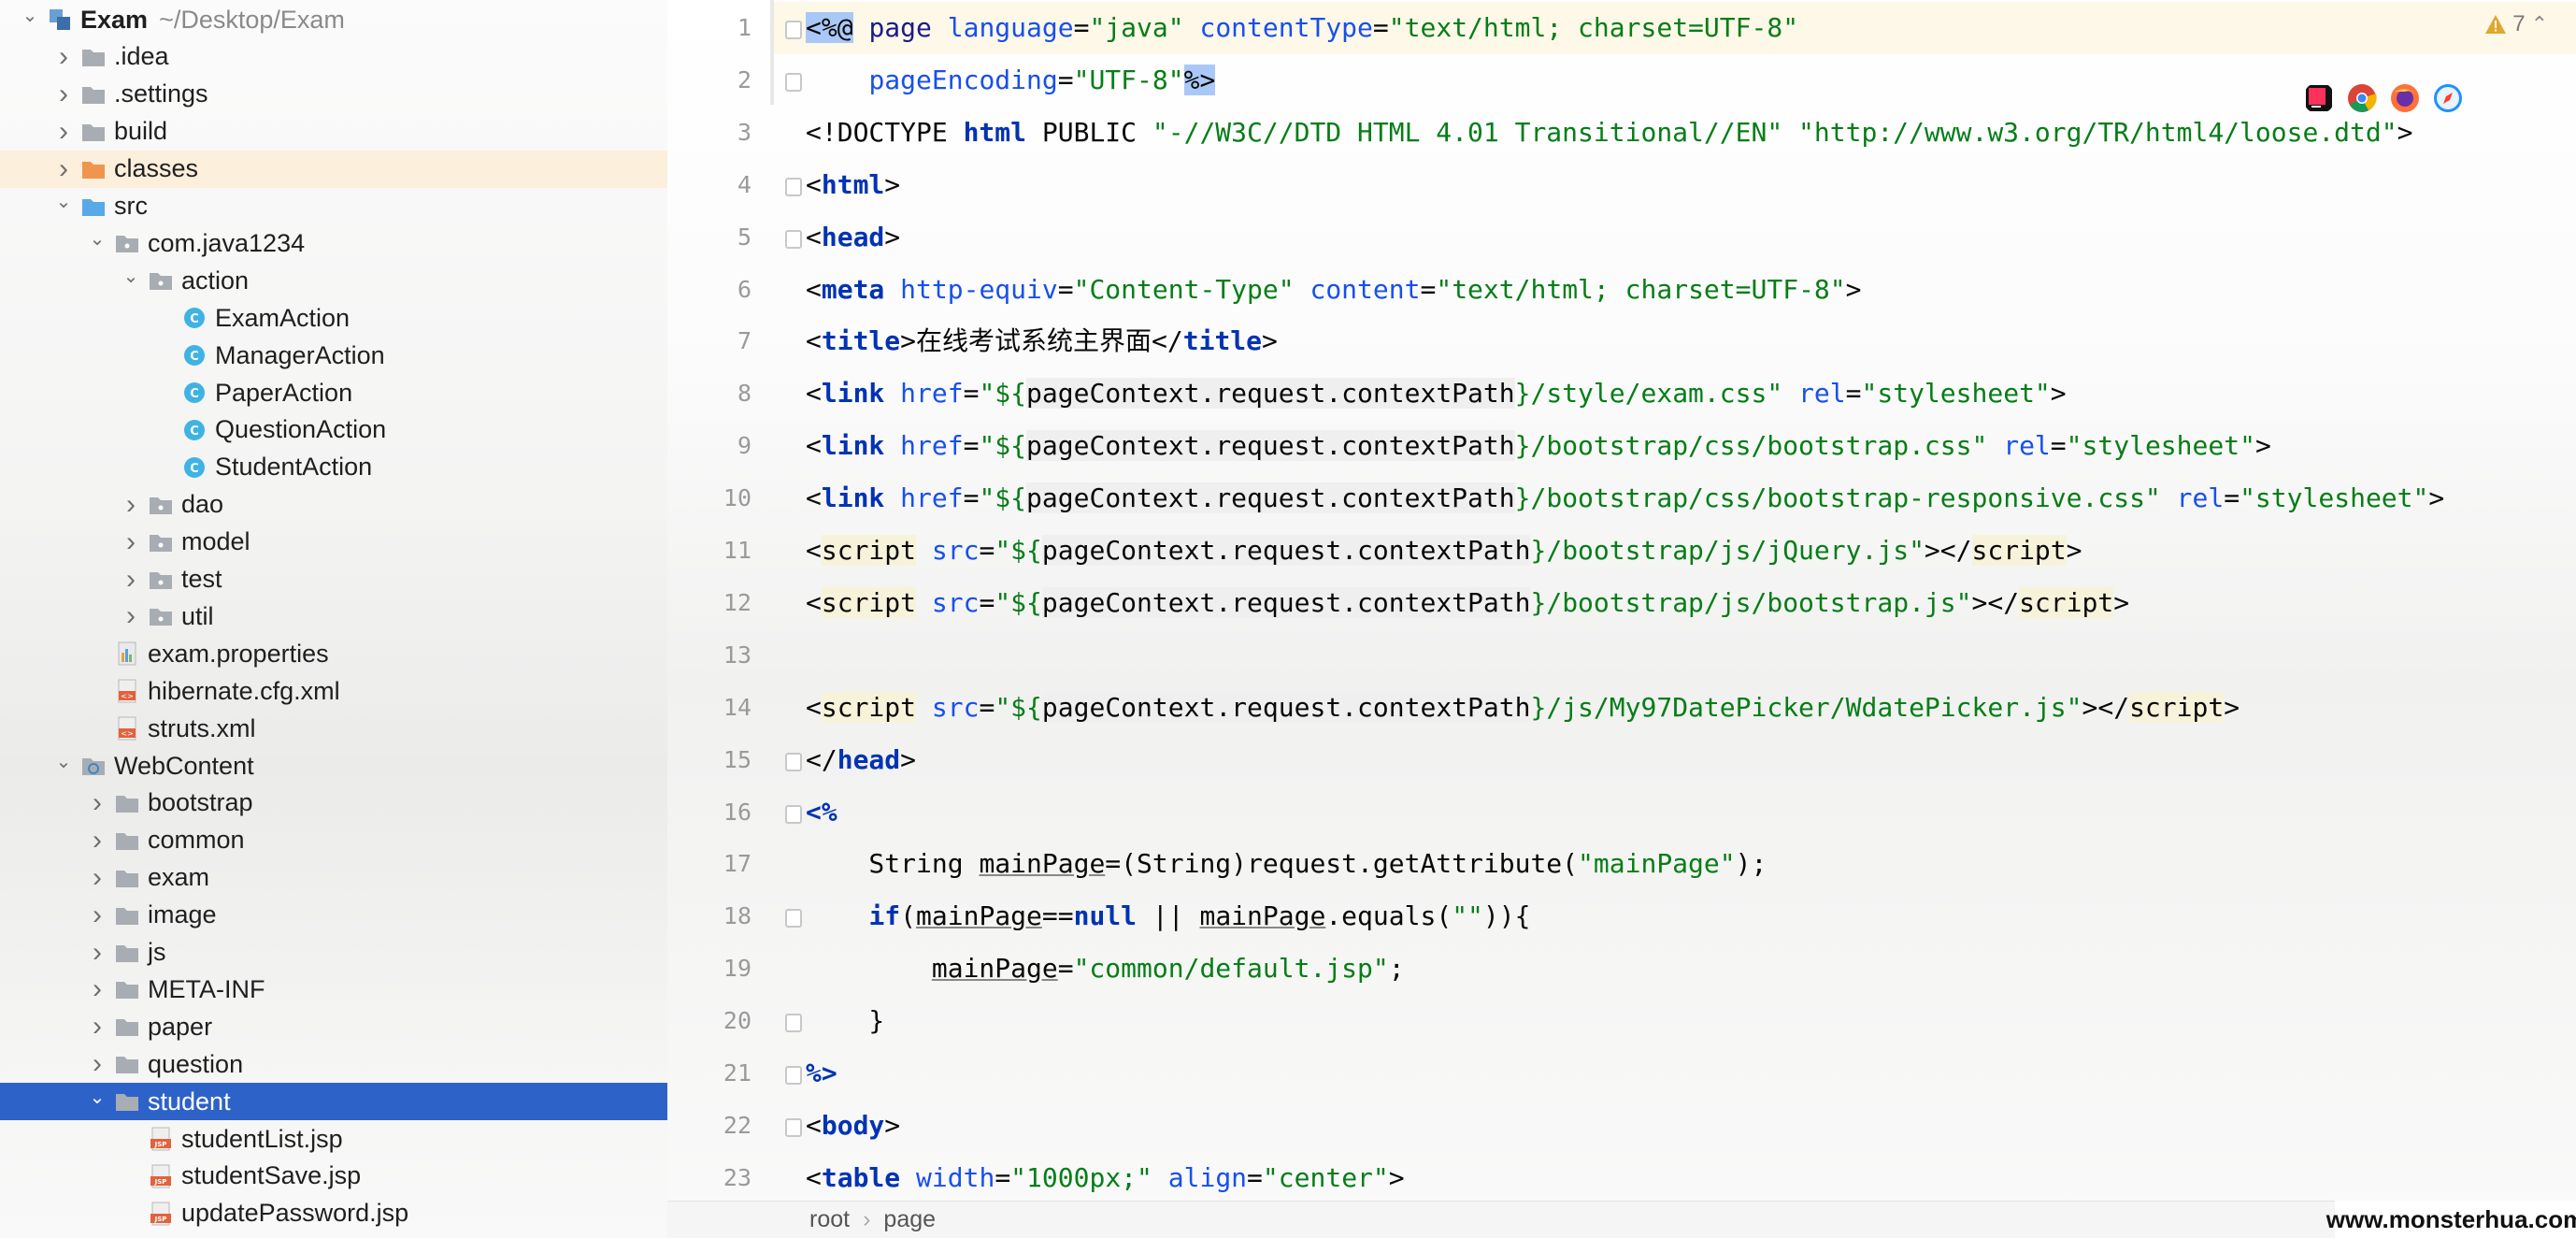 The width and height of the screenshot is (2576, 1238). What do you see at coordinates (814, 1177) in the screenshot?
I see `code-token: <` at bounding box center [814, 1177].